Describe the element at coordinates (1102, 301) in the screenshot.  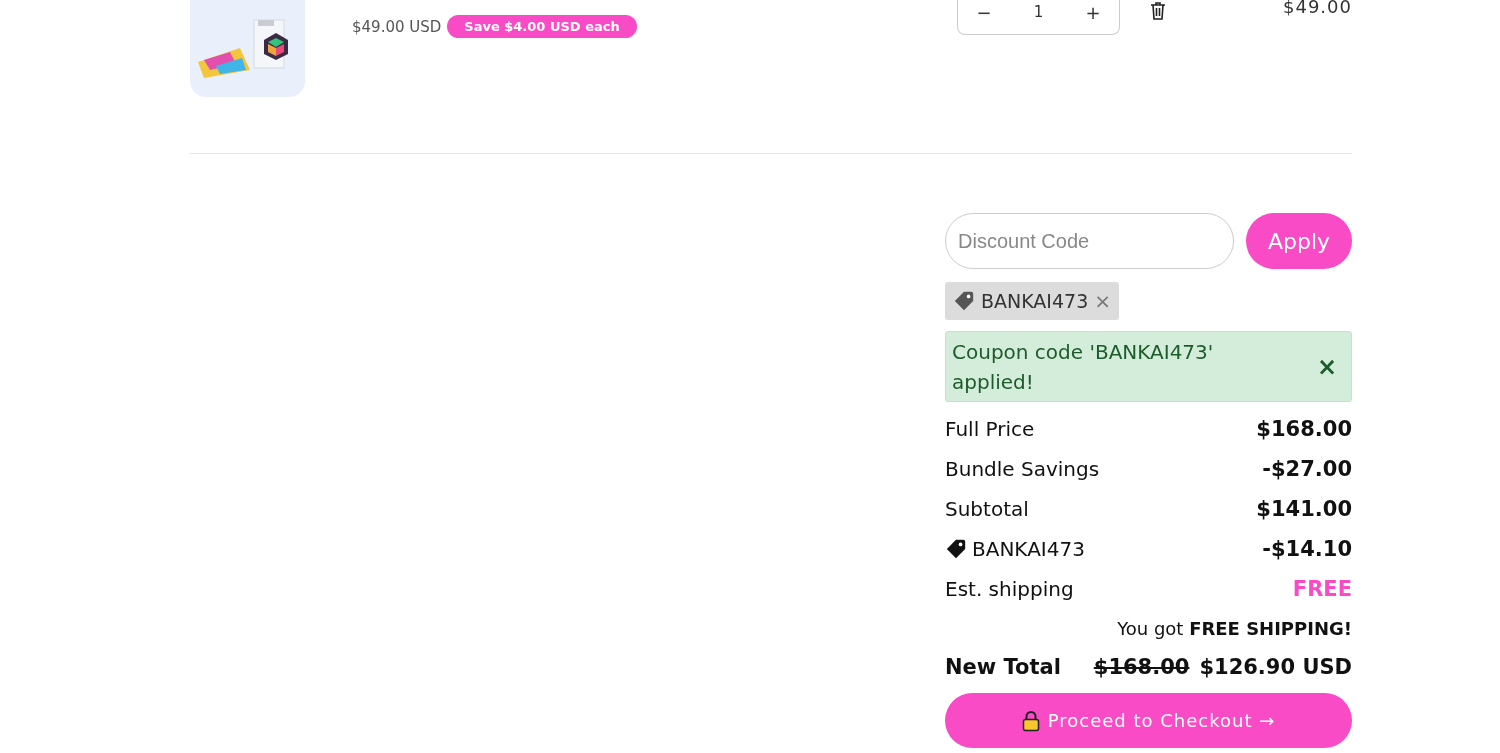
I see `remove-button: ×` at that location.